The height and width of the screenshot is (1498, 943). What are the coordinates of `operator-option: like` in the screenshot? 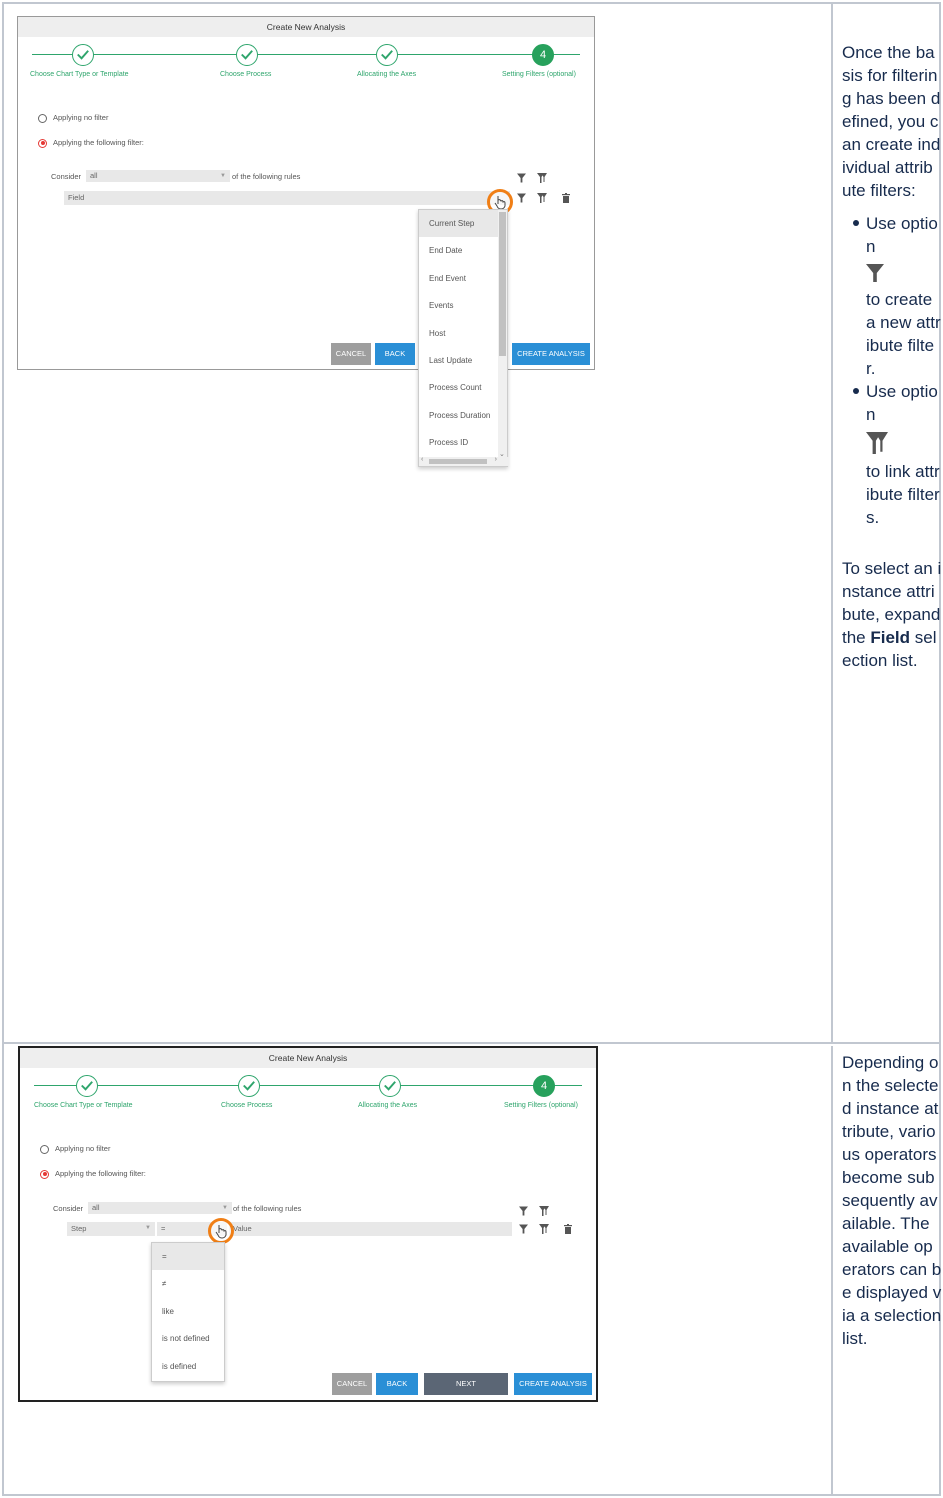 It's located at (188, 1311).